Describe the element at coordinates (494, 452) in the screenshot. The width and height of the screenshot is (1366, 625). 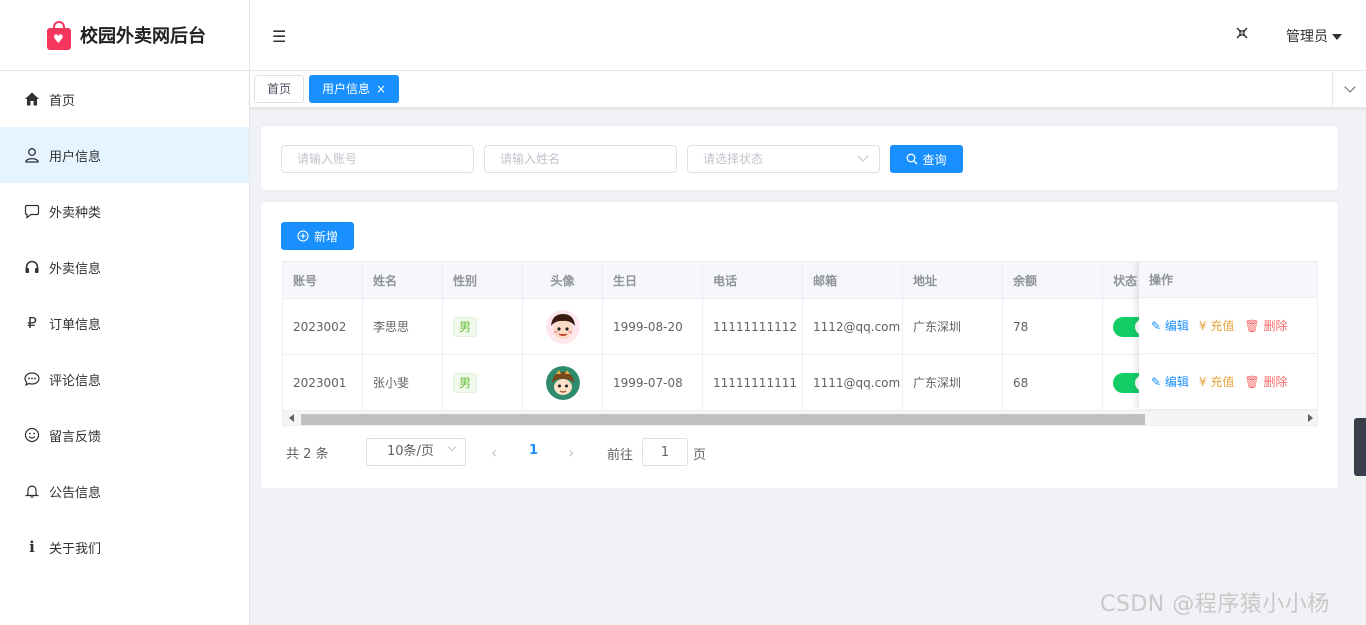
I see `prev-page-icon: ‹` at that location.